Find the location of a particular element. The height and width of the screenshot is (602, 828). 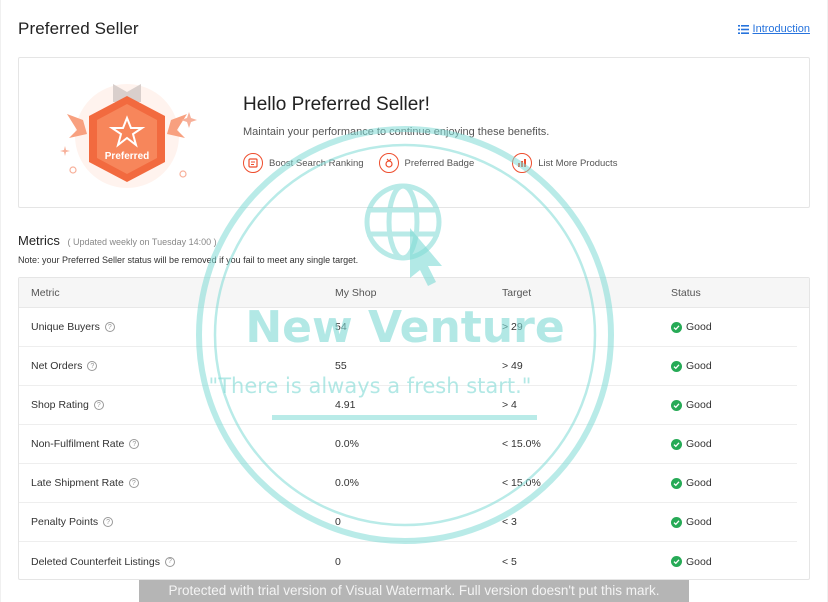

metric-name: Penalty Points is located at coordinates (65, 522).